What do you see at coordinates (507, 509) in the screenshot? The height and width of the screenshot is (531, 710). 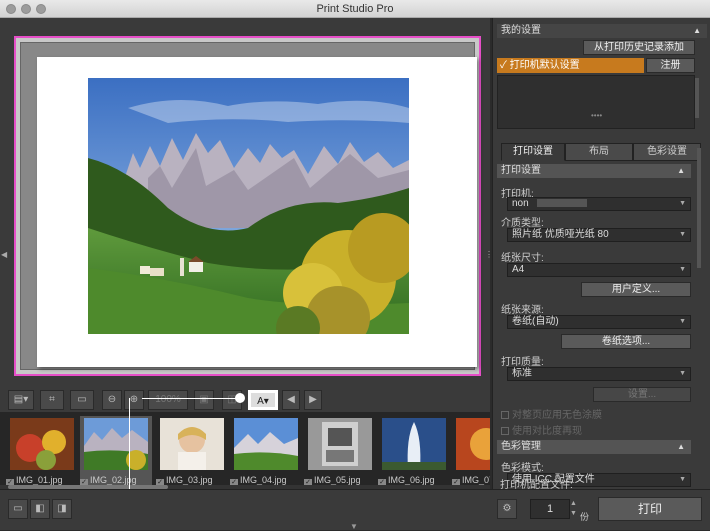 I see `gear-icon: ⚙` at bounding box center [507, 509].